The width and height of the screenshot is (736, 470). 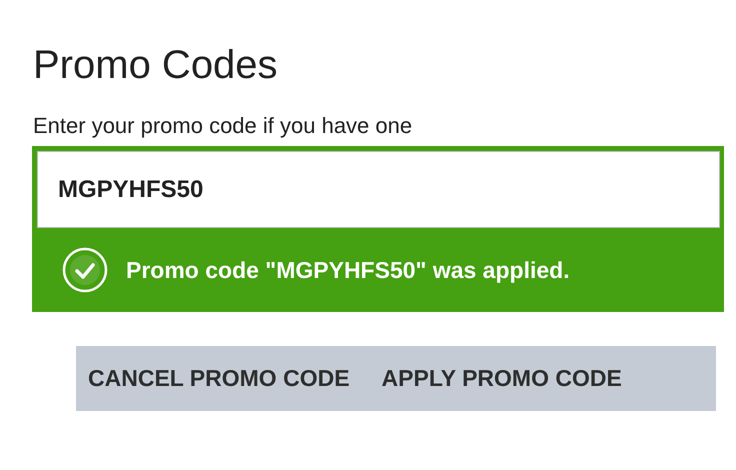 I want to click on promo-button: CANCEL PROMO CODE, so click(x=219, y=378).